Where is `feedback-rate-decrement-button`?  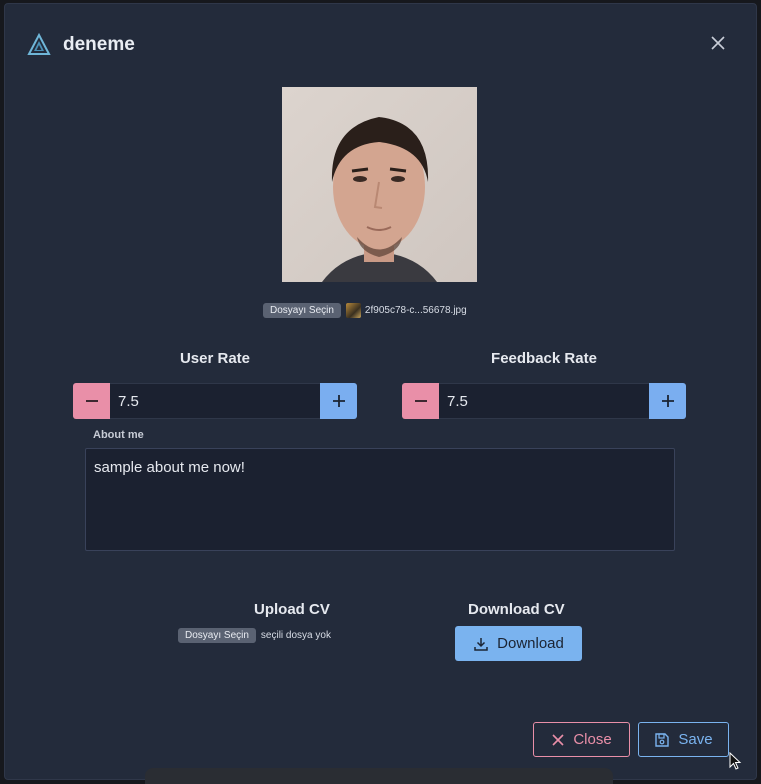 feedback-rate-decrement-button is located at coordinates (420, 401).